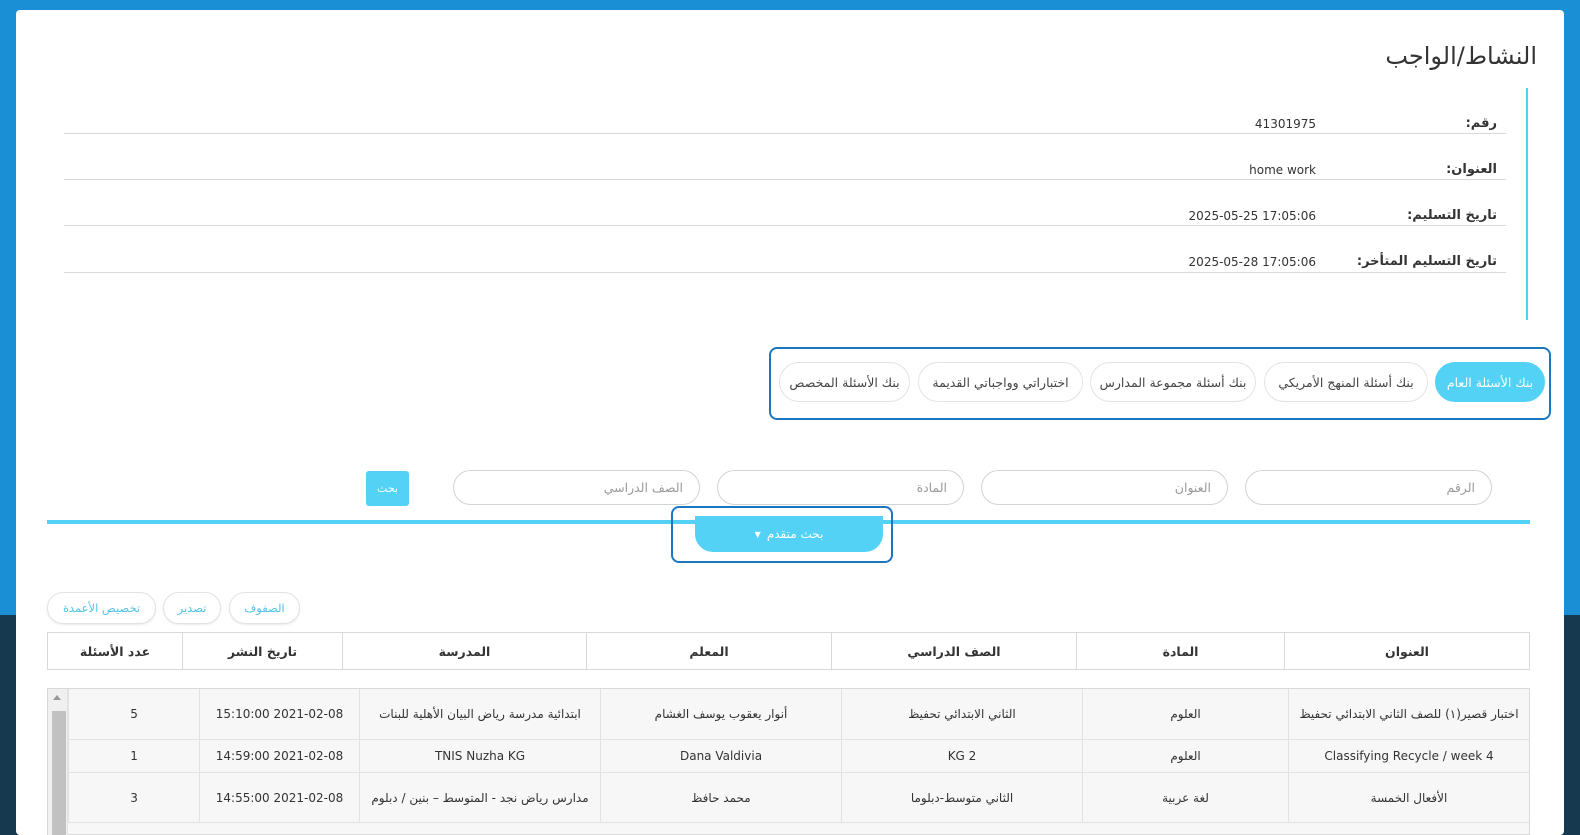  What do you see at coordinates (1471, 169) in the screenshot?
I see `detail-label: العنوان:` at bounding box center [1471, 169].